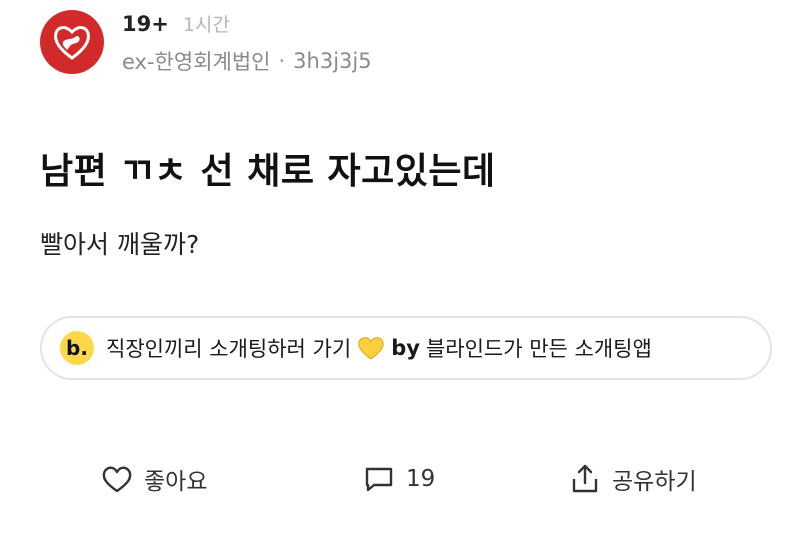 This screenshot has height=536, width=800. I want to click on promo-main-text: 직장인끼리 소개팅하러 가기, so click(229, 349).